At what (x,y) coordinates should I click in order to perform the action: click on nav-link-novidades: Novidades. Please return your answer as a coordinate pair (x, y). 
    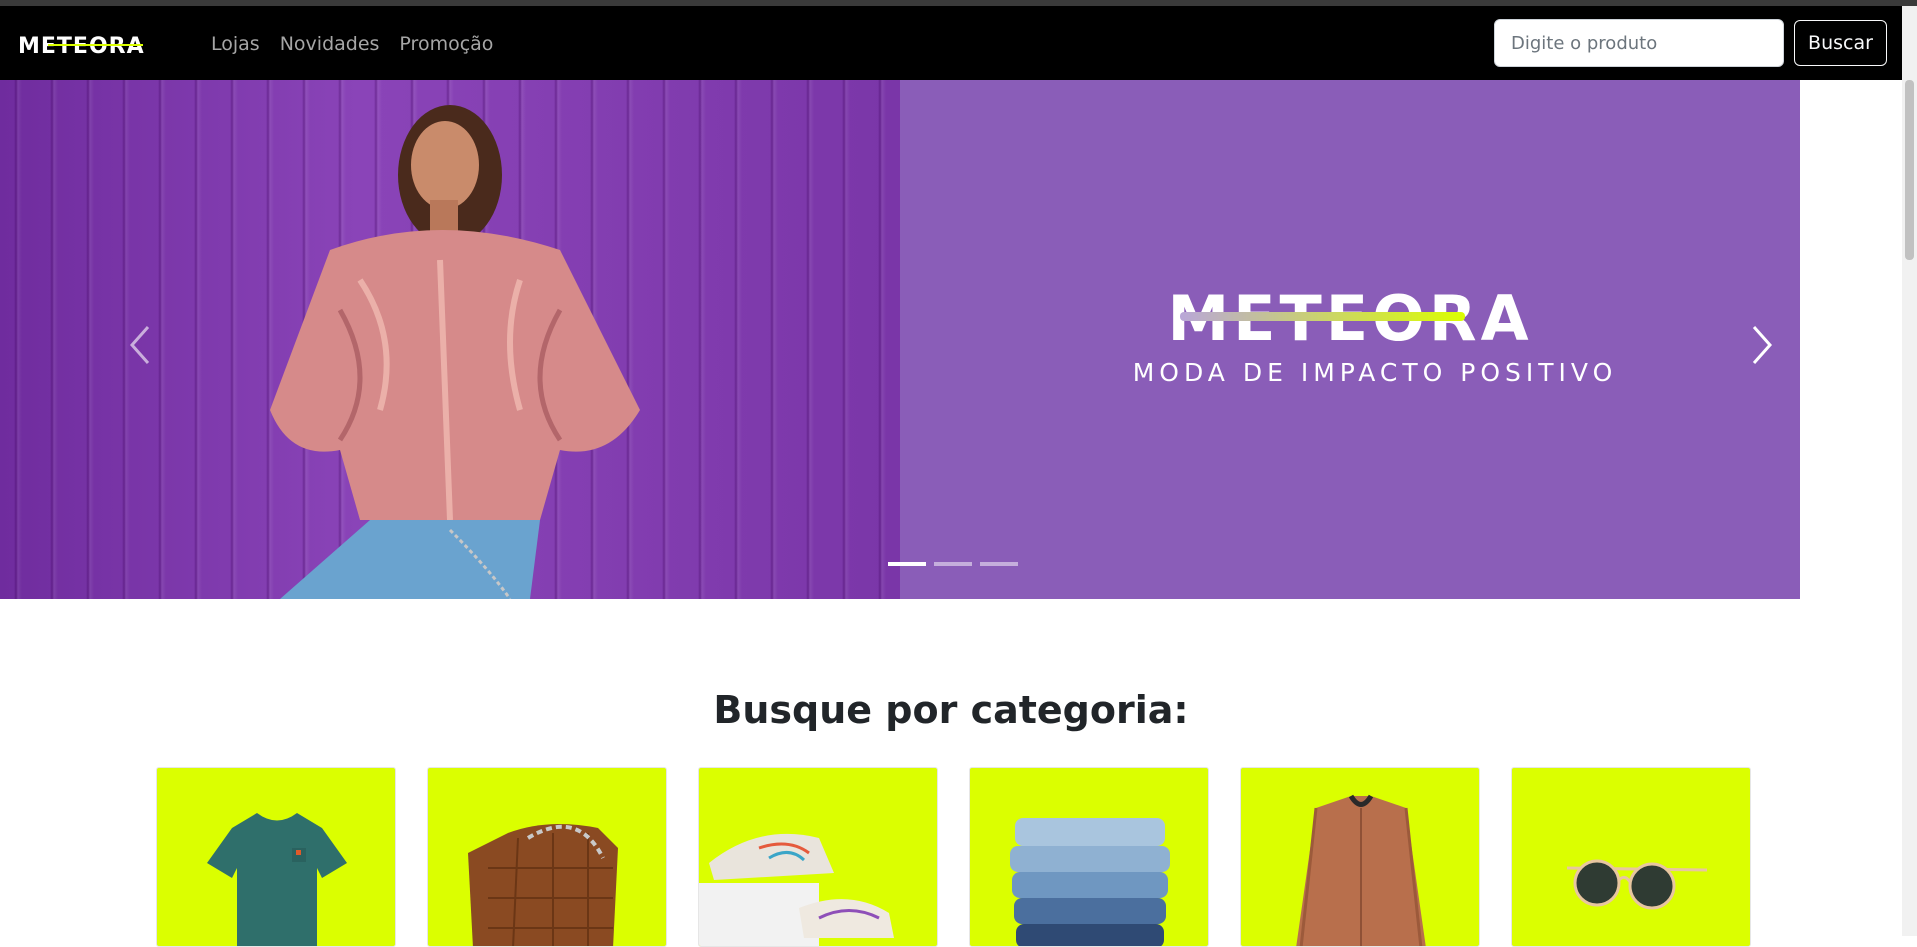
    Looking at the image, I should click on (330, 44).